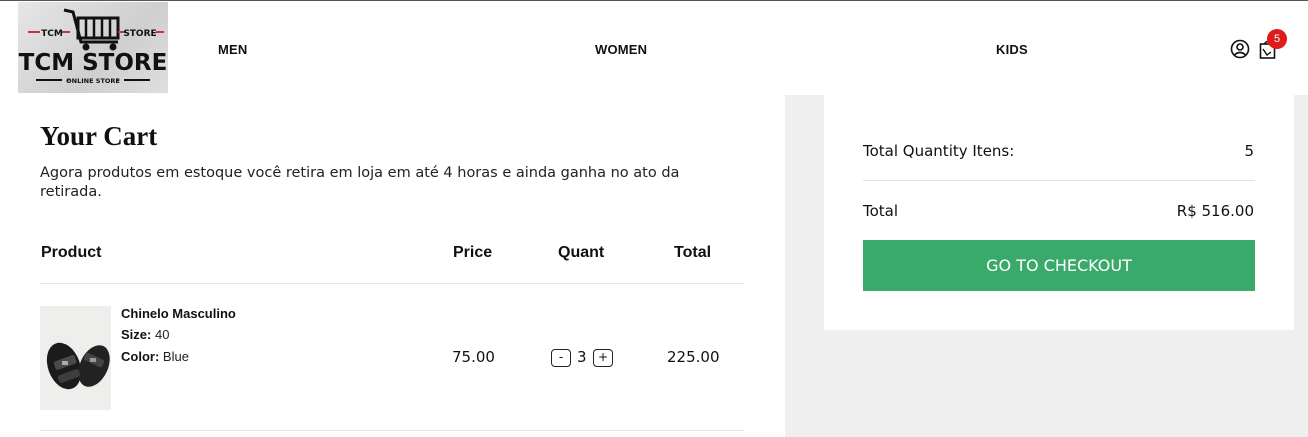 The image size is (1308, 437). I want to click on nav-item-men: MEN, so click(233, 49).